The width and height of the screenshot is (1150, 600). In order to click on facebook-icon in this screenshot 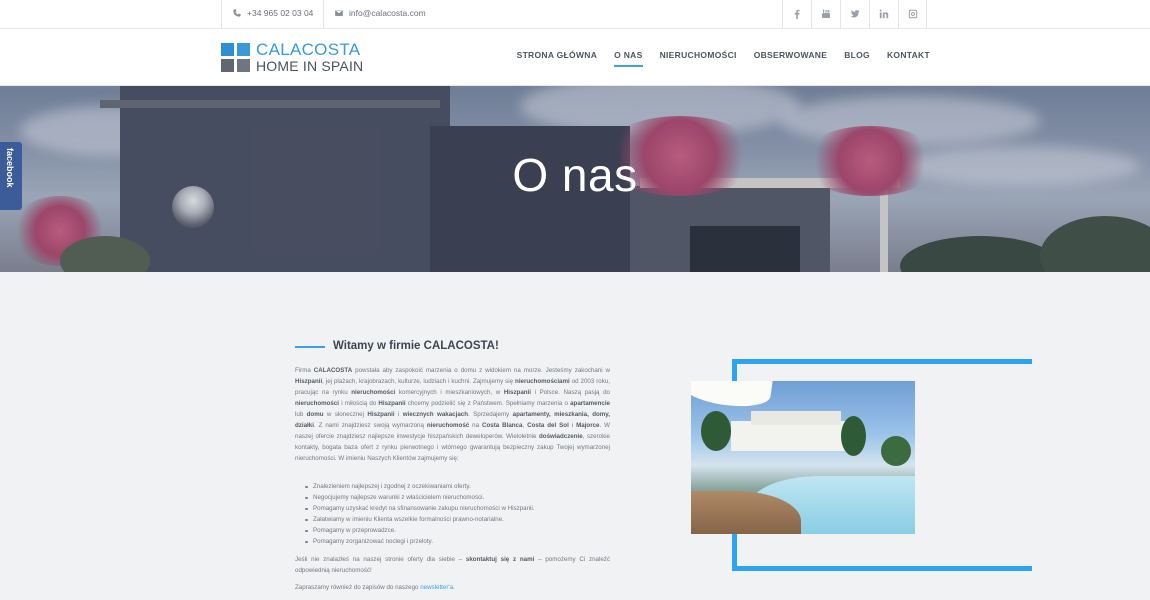, I will do `click(797, 14)`.